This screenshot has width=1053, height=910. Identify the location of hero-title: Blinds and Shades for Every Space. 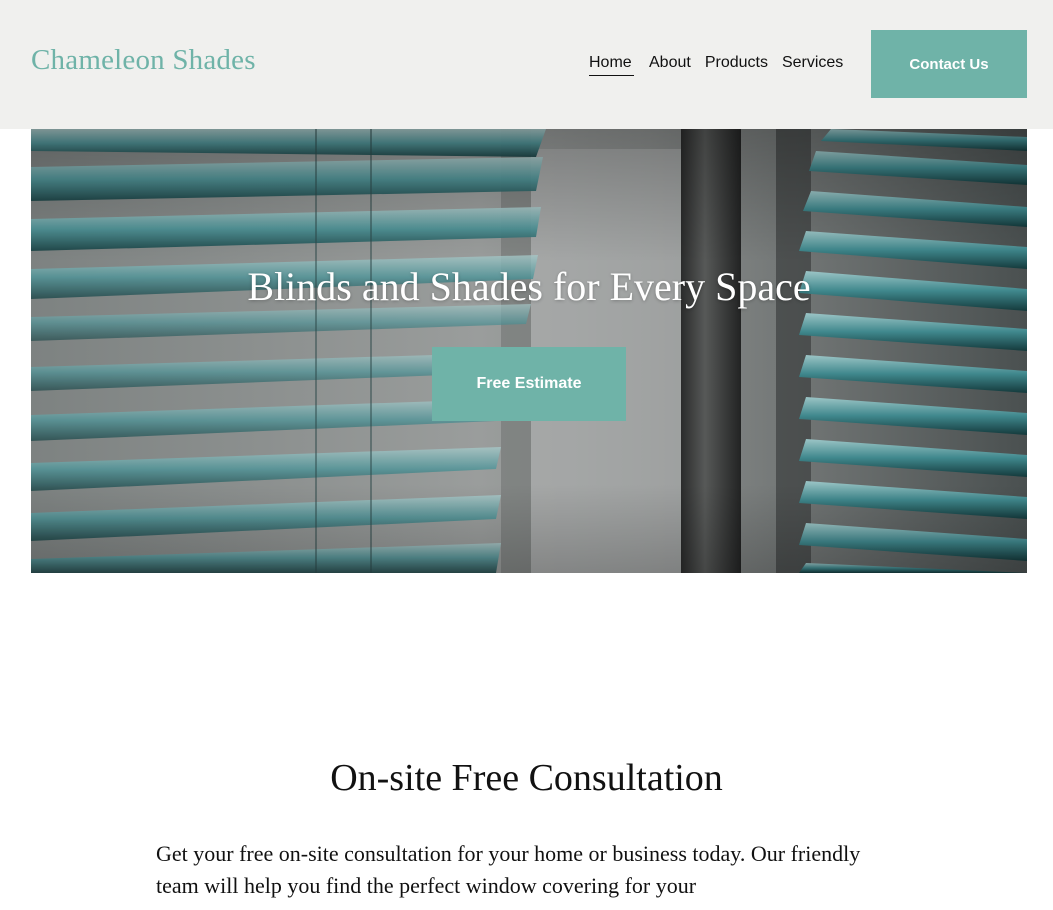
(529, 286).